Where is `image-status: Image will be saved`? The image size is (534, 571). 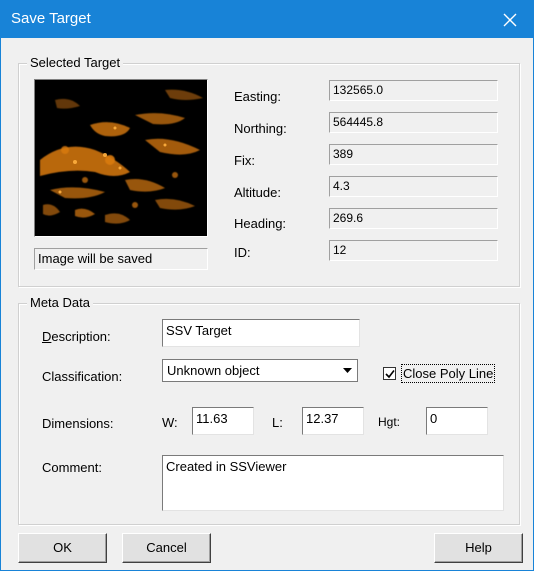
image-status: Image will be saved is located at coordinates (121, 259).